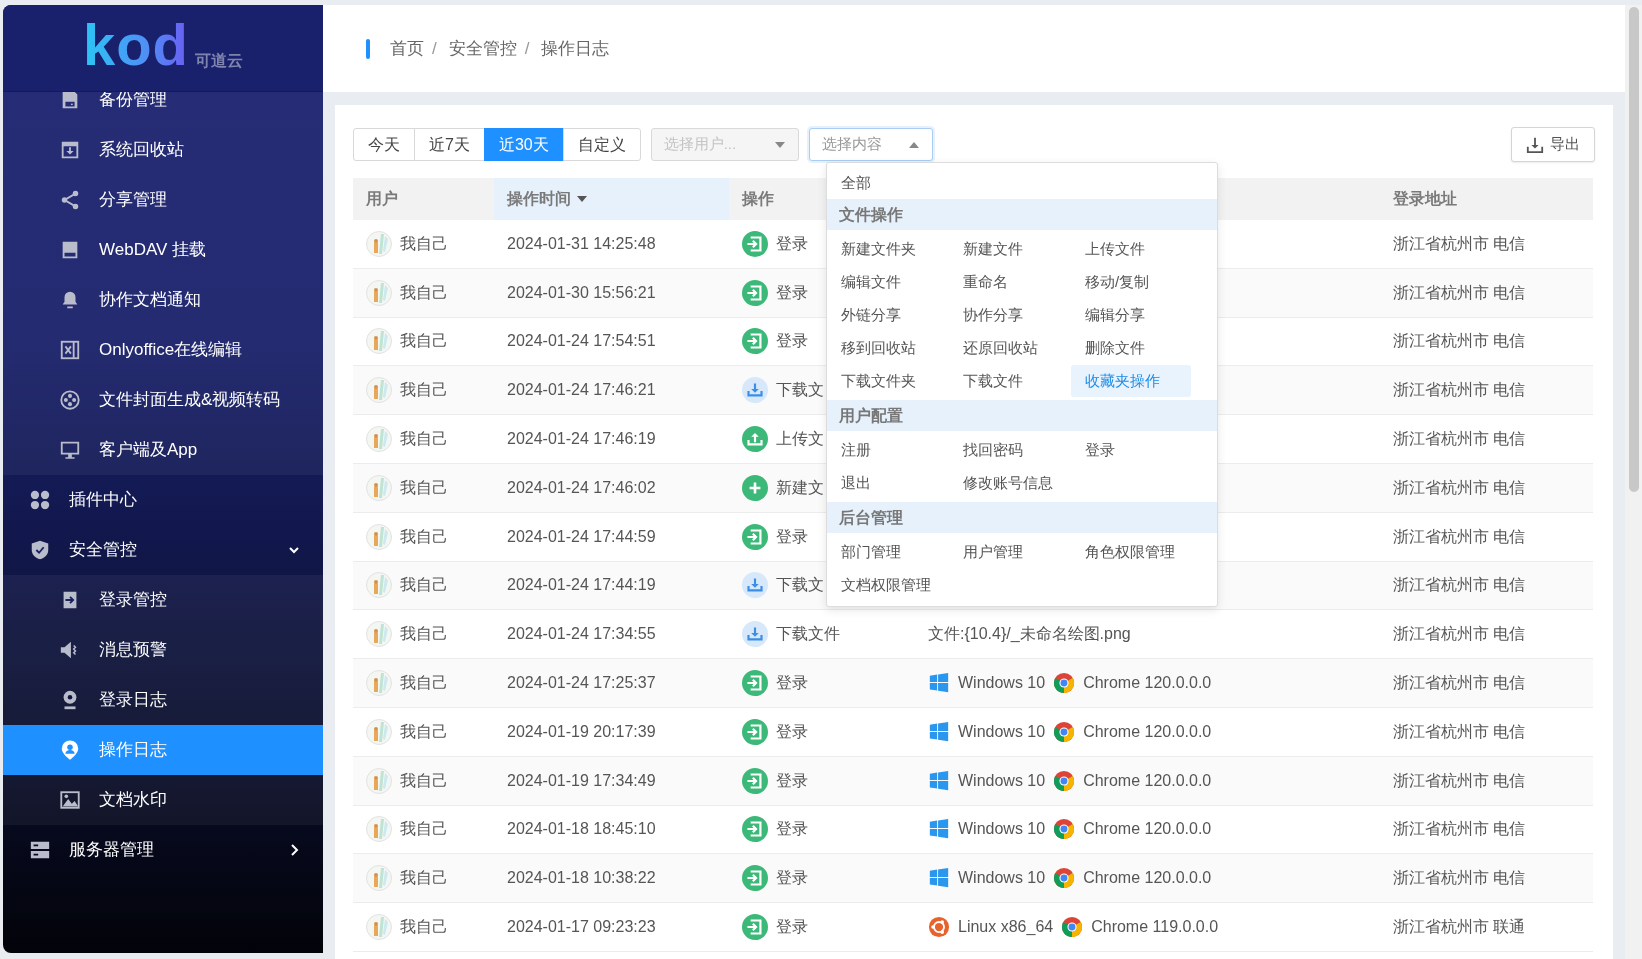  What do you see at coordinates (611, 391) in the screenshot?
I see `time-cell: 2024-01-24 17:46:21` at bounding box center [611, 391].